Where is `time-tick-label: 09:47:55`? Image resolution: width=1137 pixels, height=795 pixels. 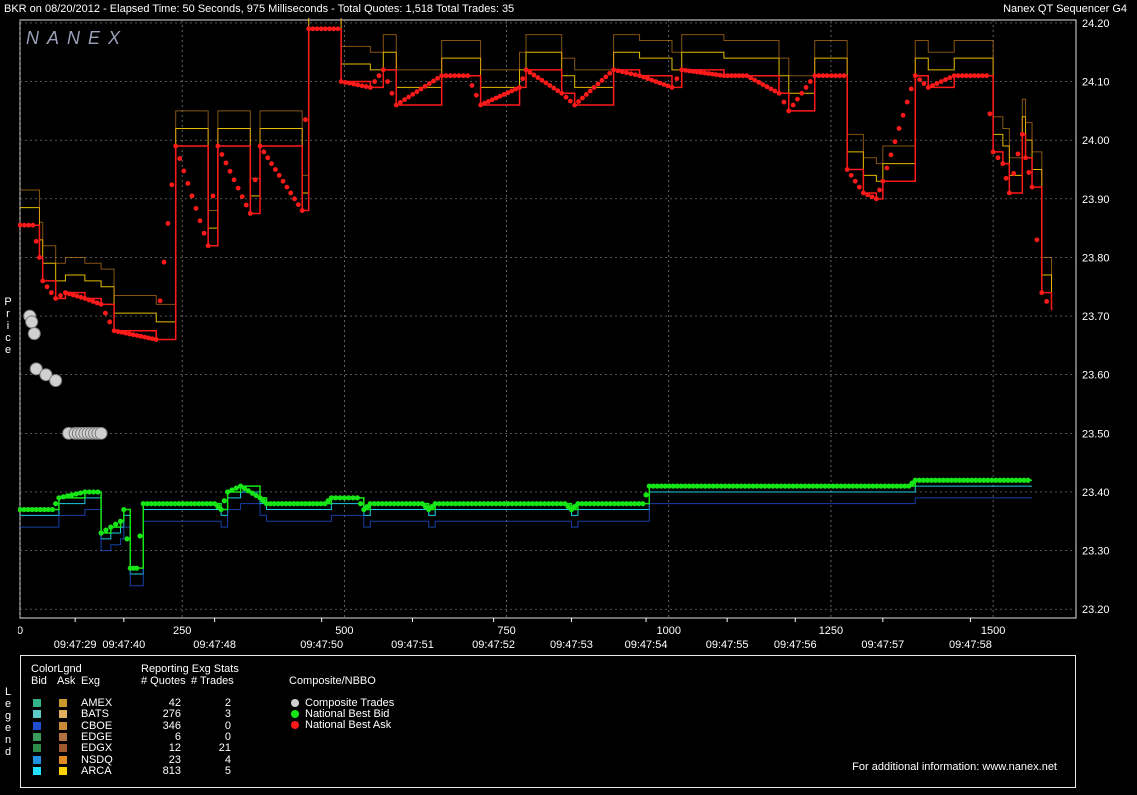
time-tick-label: 09:47:55 is located at coordinates (727, 645).